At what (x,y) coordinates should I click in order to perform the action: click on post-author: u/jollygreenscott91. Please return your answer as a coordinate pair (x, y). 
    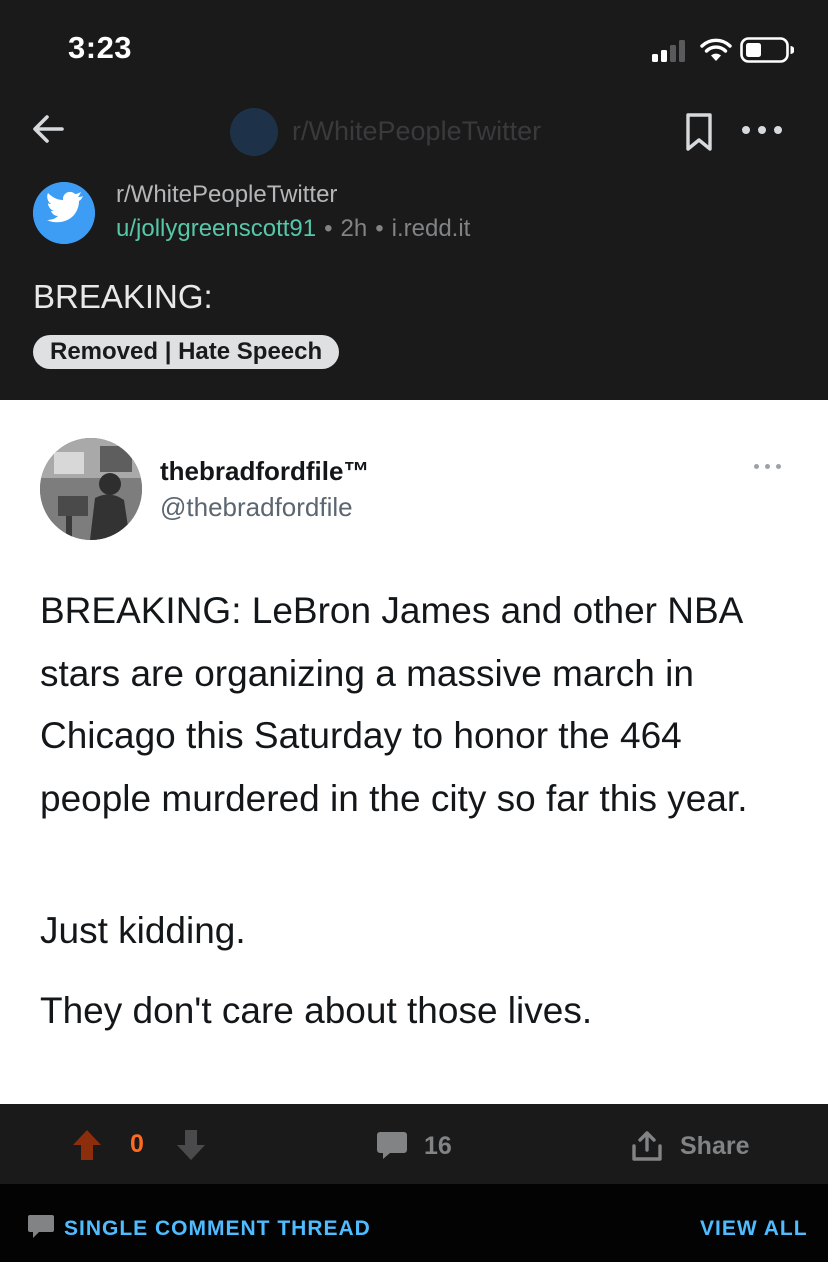
    Looking at the image, I should click on (216, 228).